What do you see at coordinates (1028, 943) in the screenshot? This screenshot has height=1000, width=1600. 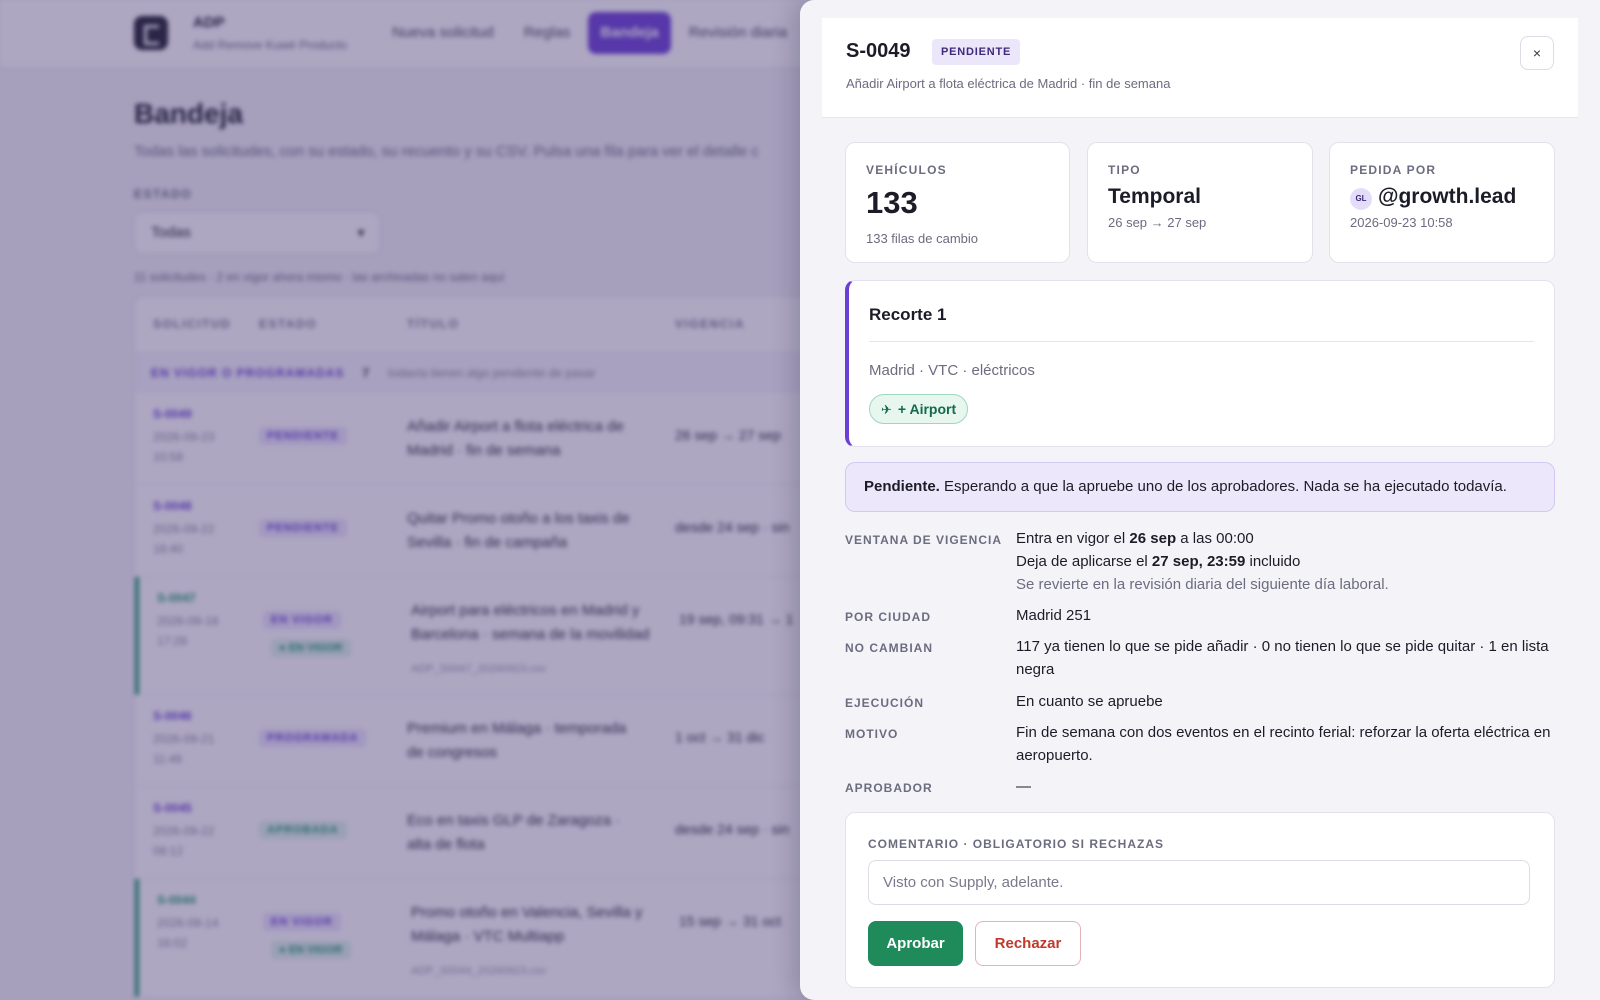 I see `reject-button: Rechazar` at bounding box center [1028, 943].